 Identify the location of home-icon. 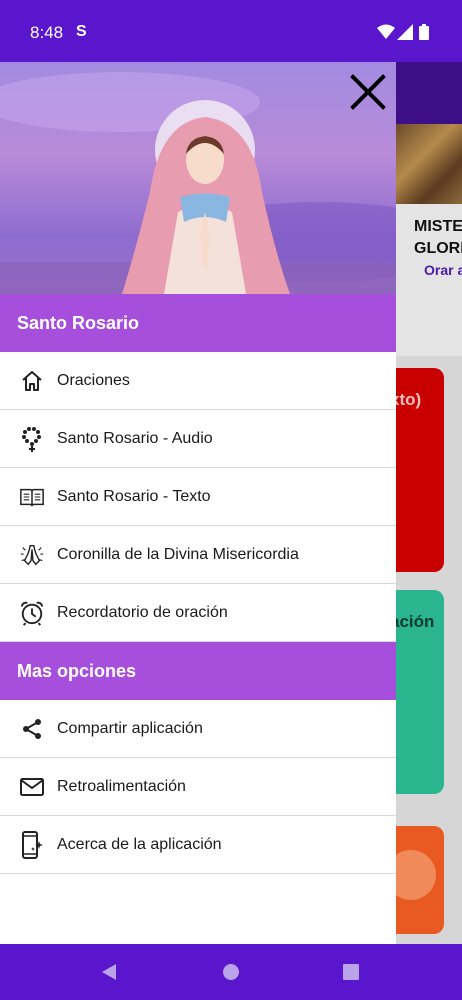
(32, 381).